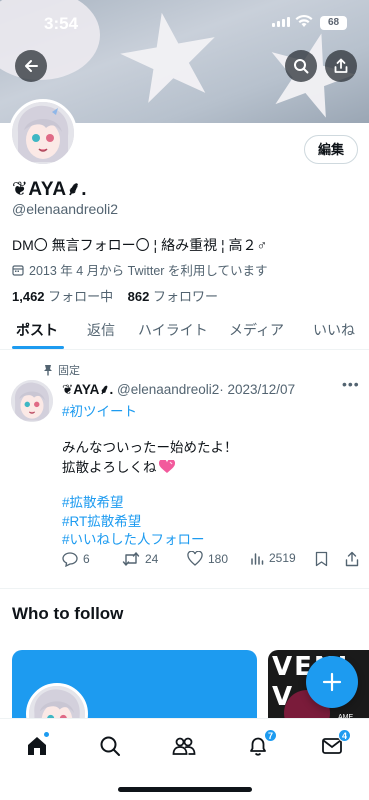 Image resolution: width=369 pixels, height=800 pixels. Describe the element at coordinates (69, 371) in the screenshot. I see `pinned-text: 固定` at that location.